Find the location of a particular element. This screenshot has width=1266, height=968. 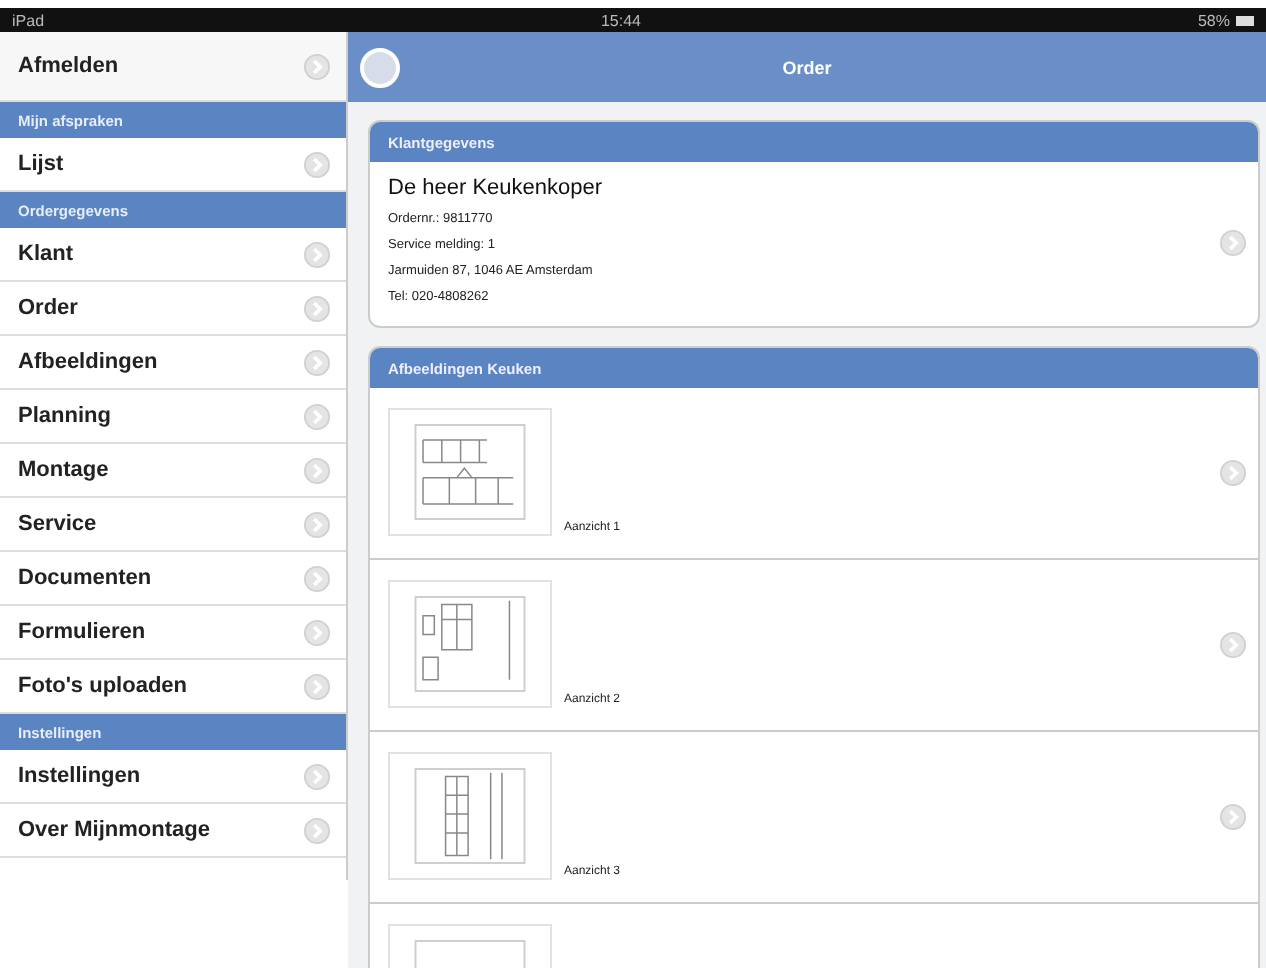

clock: 15:44 is located at coordinates (621, 20).